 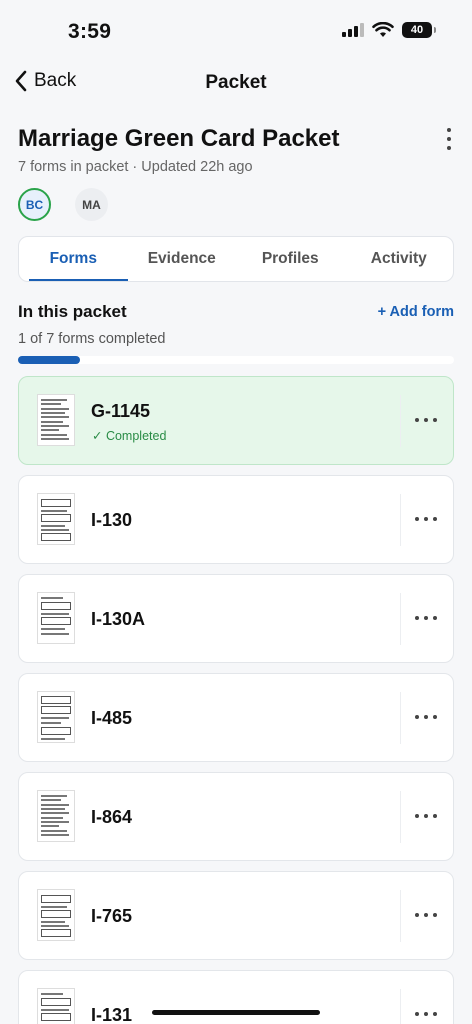 What do you see at coordinates (383, 29) in the screenshot?
I see `wifi-icon` at bounding box center [383, 29].